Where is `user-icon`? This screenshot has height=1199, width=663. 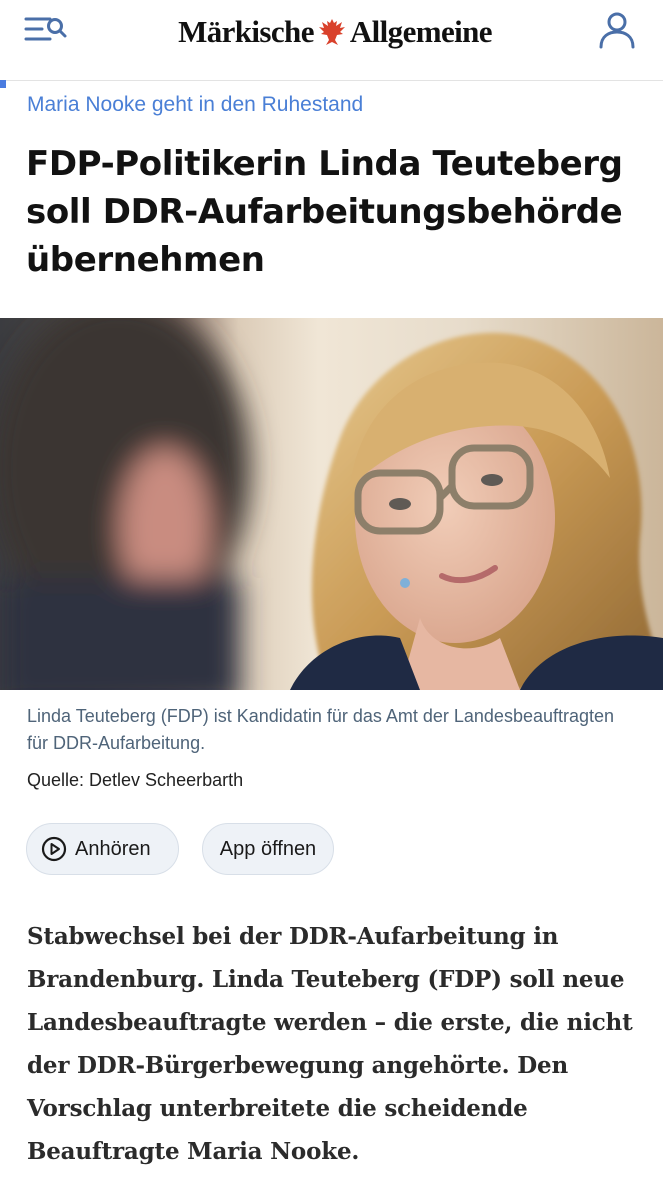
user-icon is located at coordinates (617, 30).